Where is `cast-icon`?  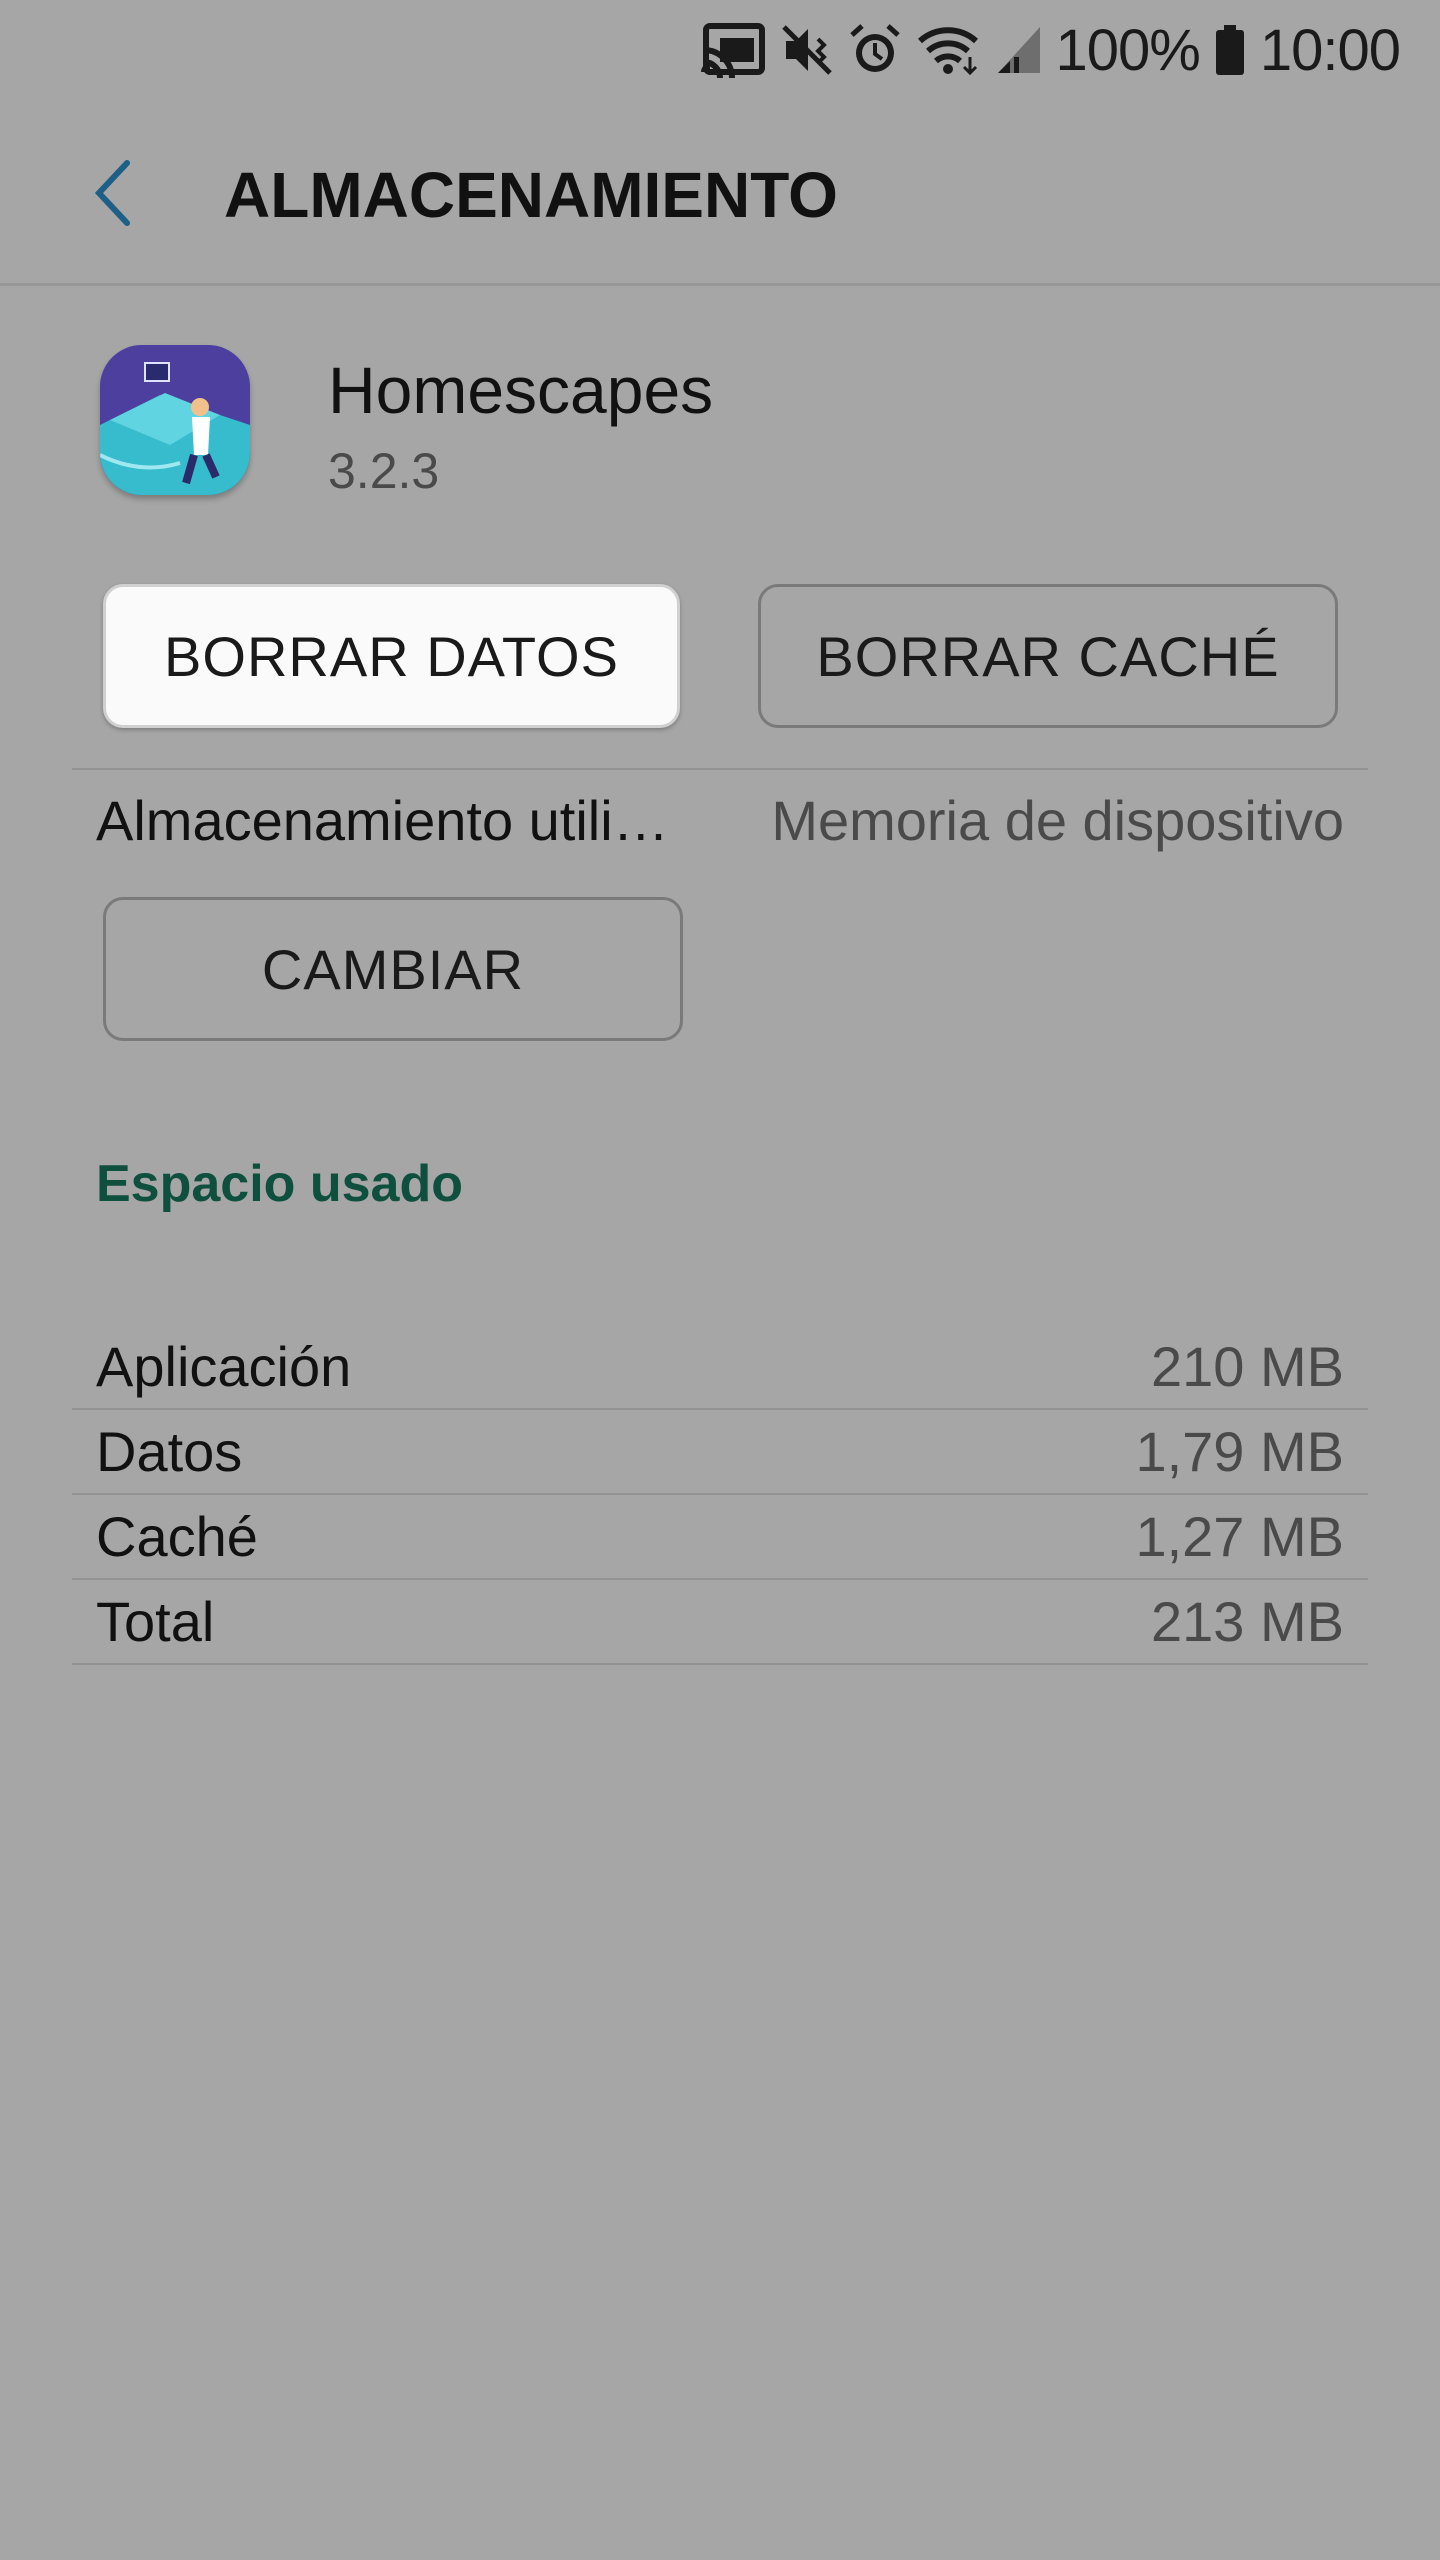
cast-icon is located at coordinates (733, 50).